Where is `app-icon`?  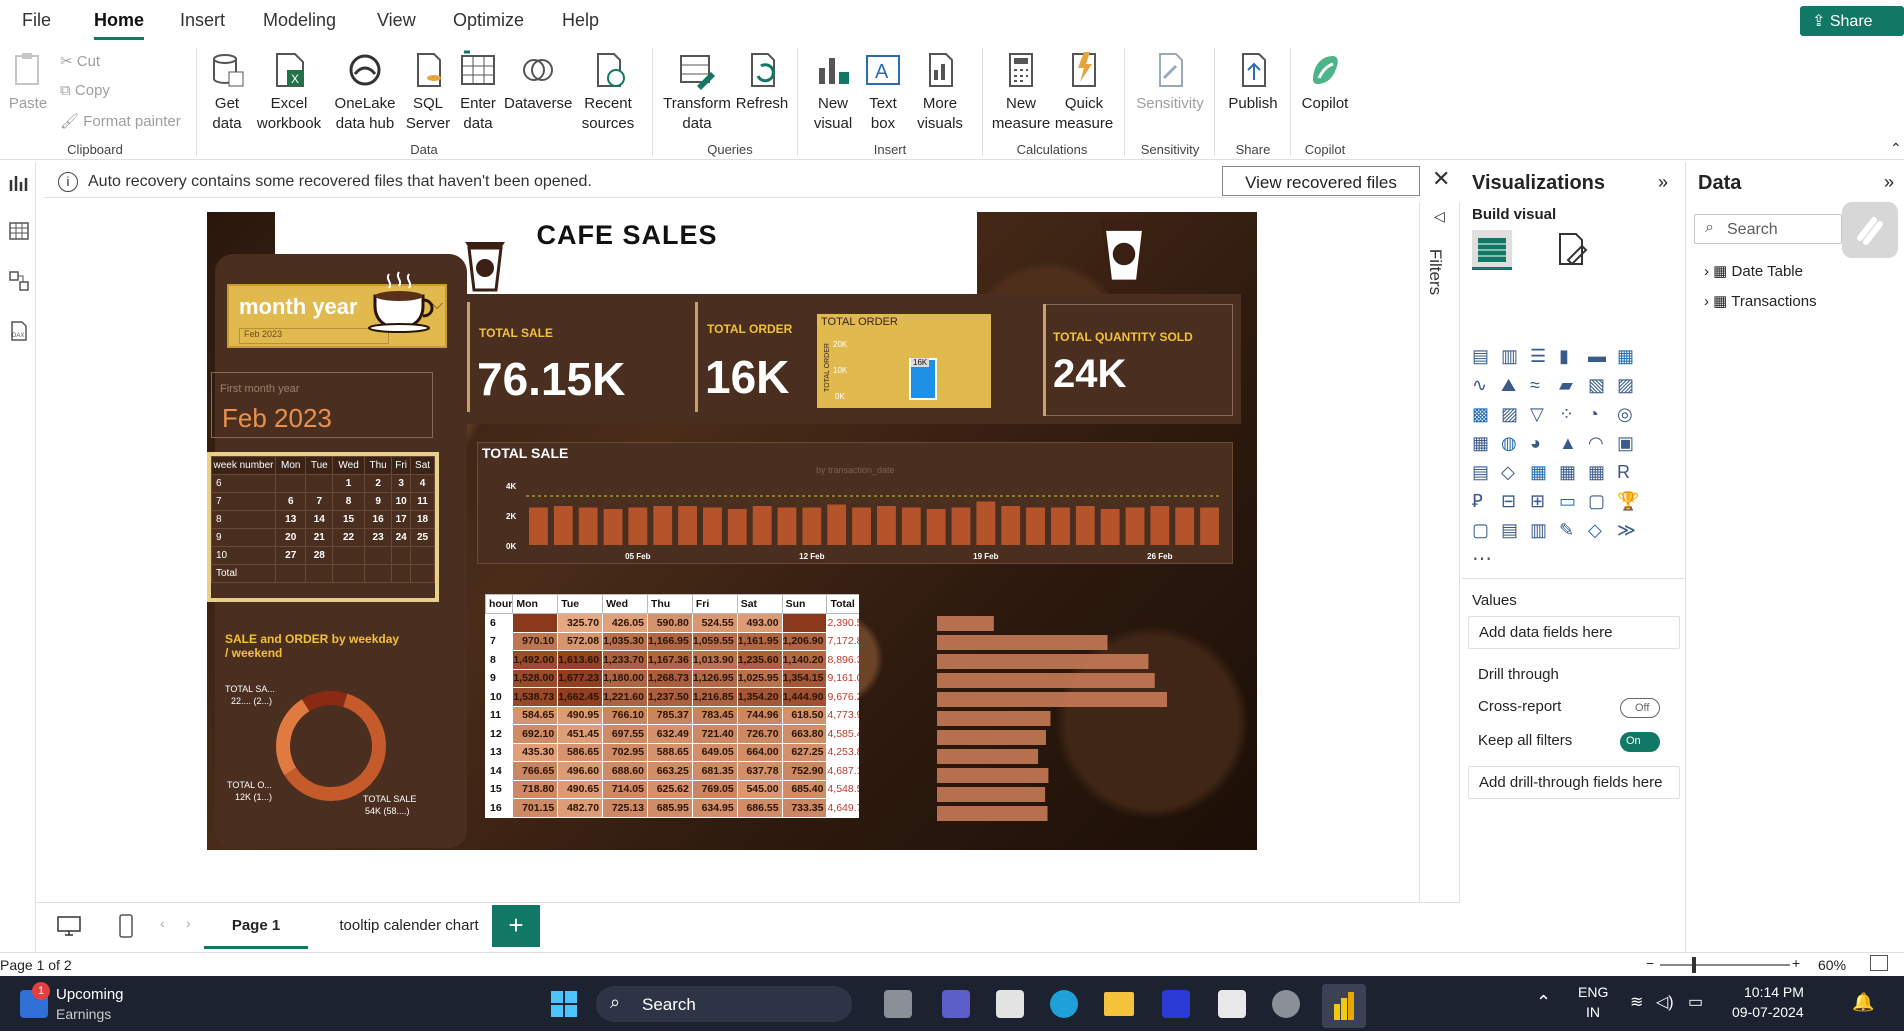 app-icon is located at coordinates (1232, 1004).